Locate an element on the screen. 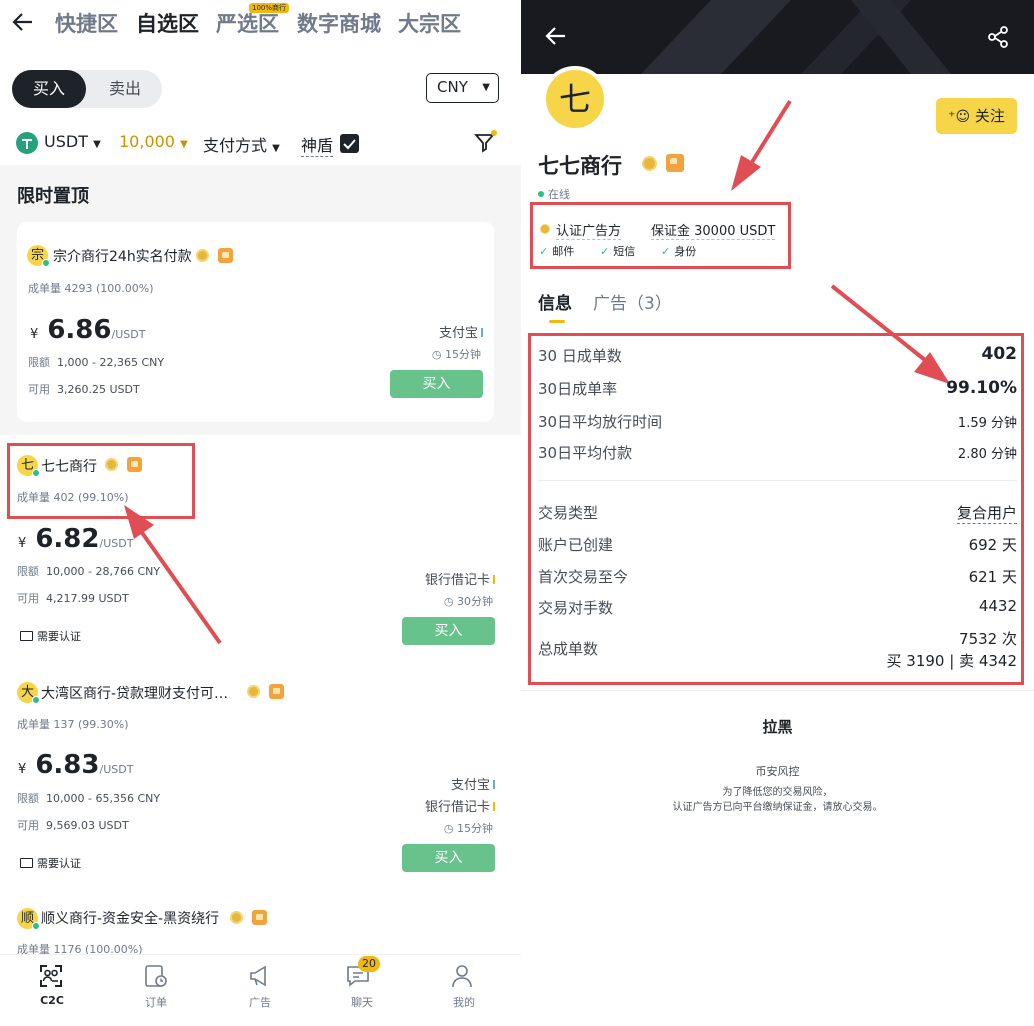  nav-label: 我的 is located at coordinates (464, 1002).